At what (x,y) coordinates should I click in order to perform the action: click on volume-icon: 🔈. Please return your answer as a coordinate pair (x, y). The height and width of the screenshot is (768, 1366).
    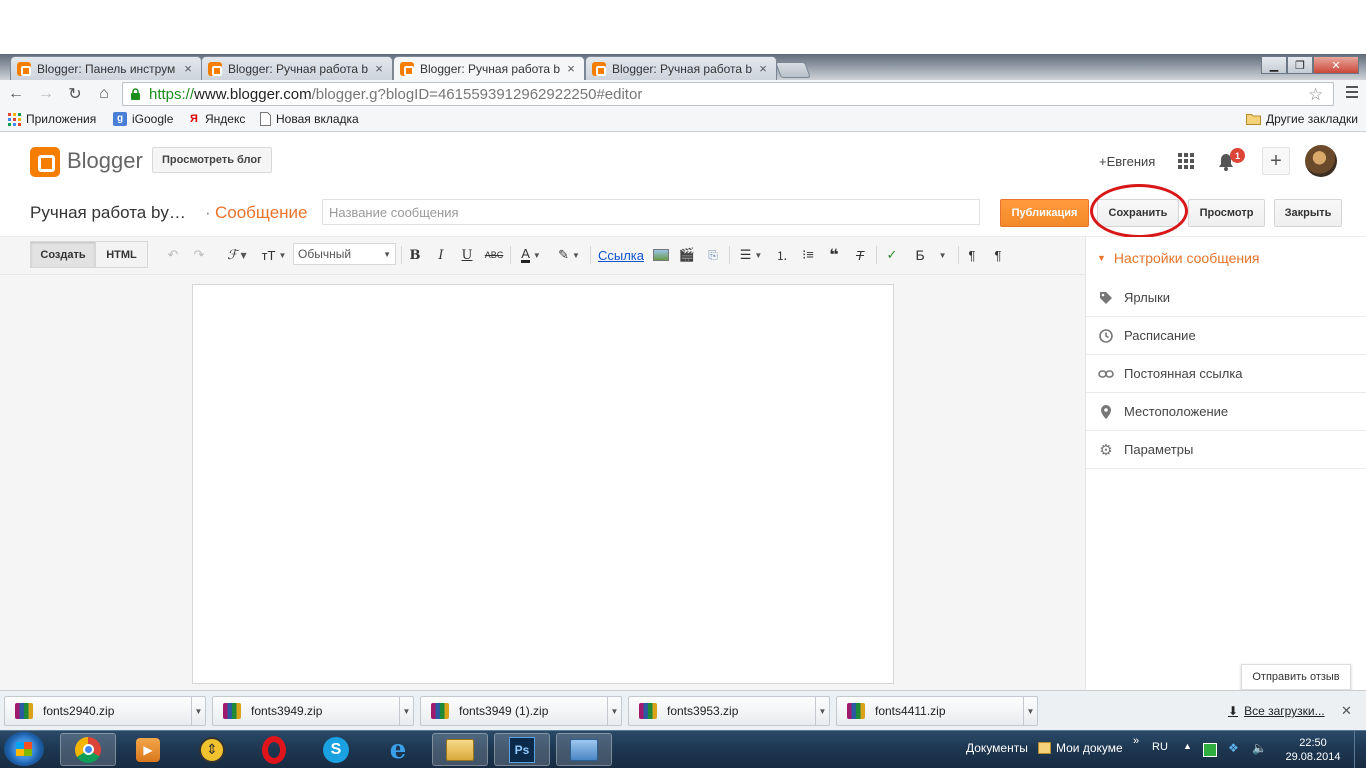
    Looking at the image, I should click on (1259, 748).